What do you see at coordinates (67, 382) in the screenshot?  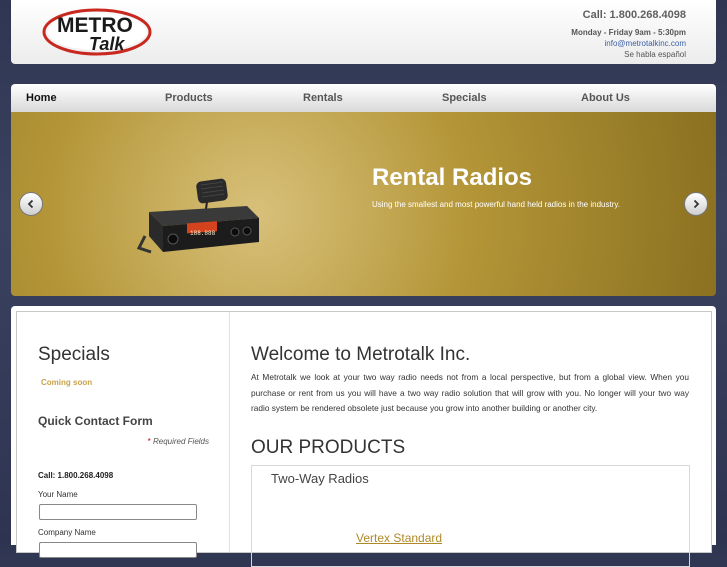 I see `coming-soon-text: Coming soon` at bounding box center [67, 382].